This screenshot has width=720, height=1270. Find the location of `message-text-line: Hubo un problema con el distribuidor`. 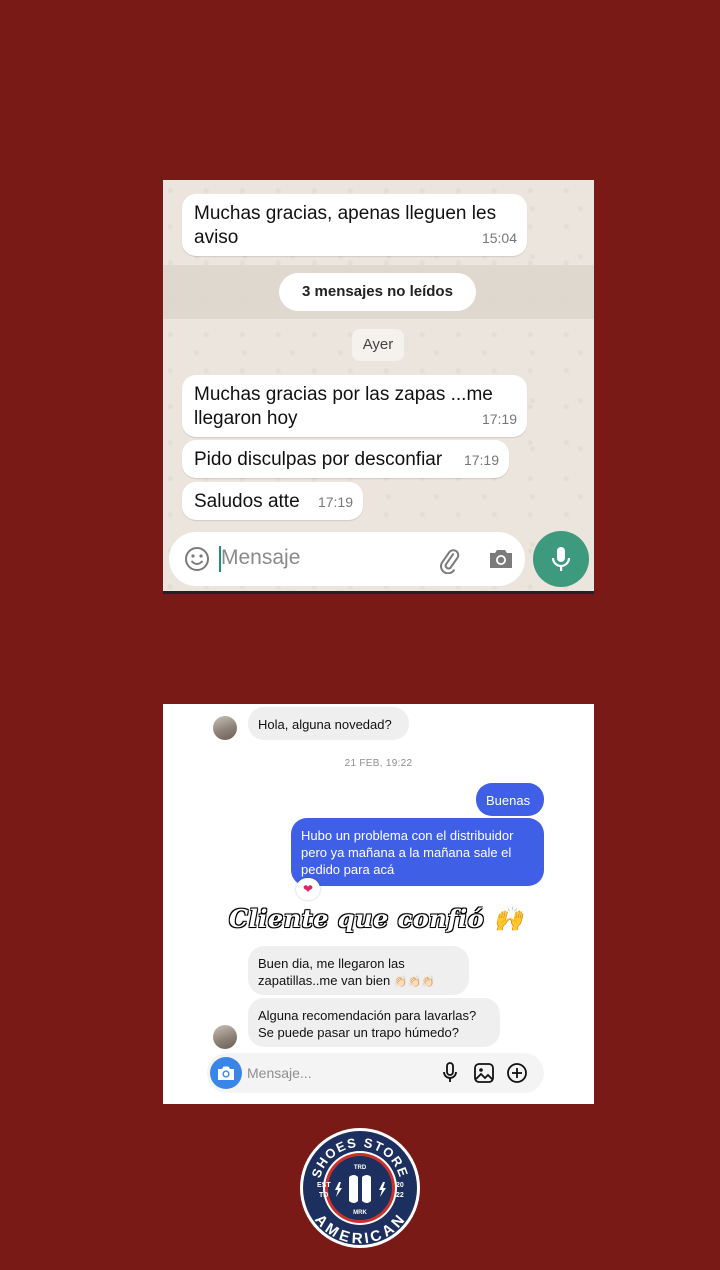

message-text-line: Hubo un problema con el distribuidor is located at coordinates (407, 835).